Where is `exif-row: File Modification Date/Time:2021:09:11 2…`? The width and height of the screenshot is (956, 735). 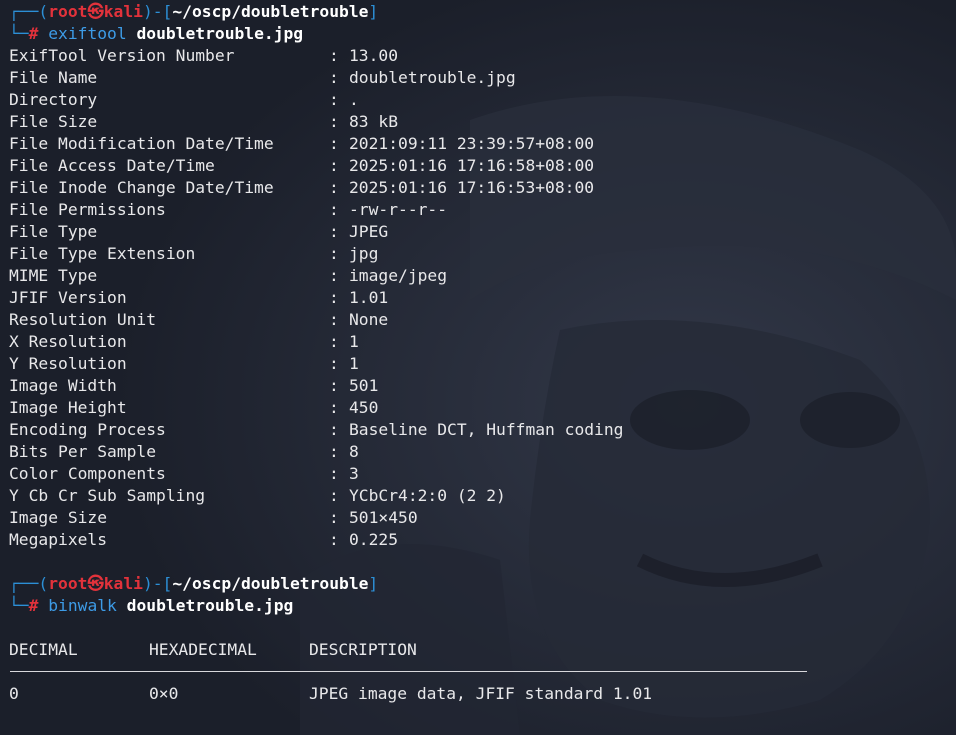
exif-row: File Modification Date/Time:2021:09:11 2… is located at coordinates (479, 144).